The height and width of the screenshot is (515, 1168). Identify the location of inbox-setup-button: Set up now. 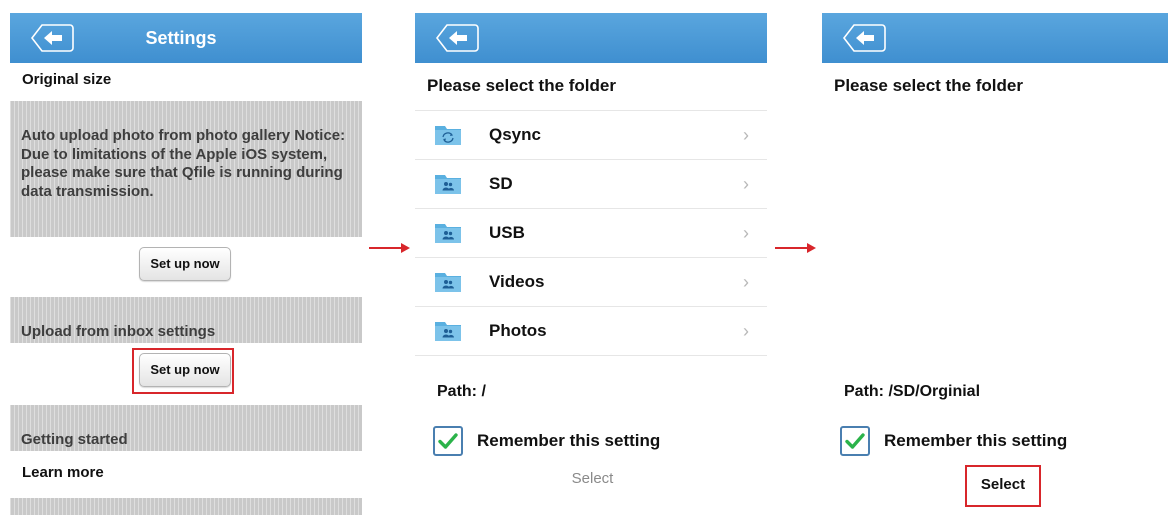
(185, 370).